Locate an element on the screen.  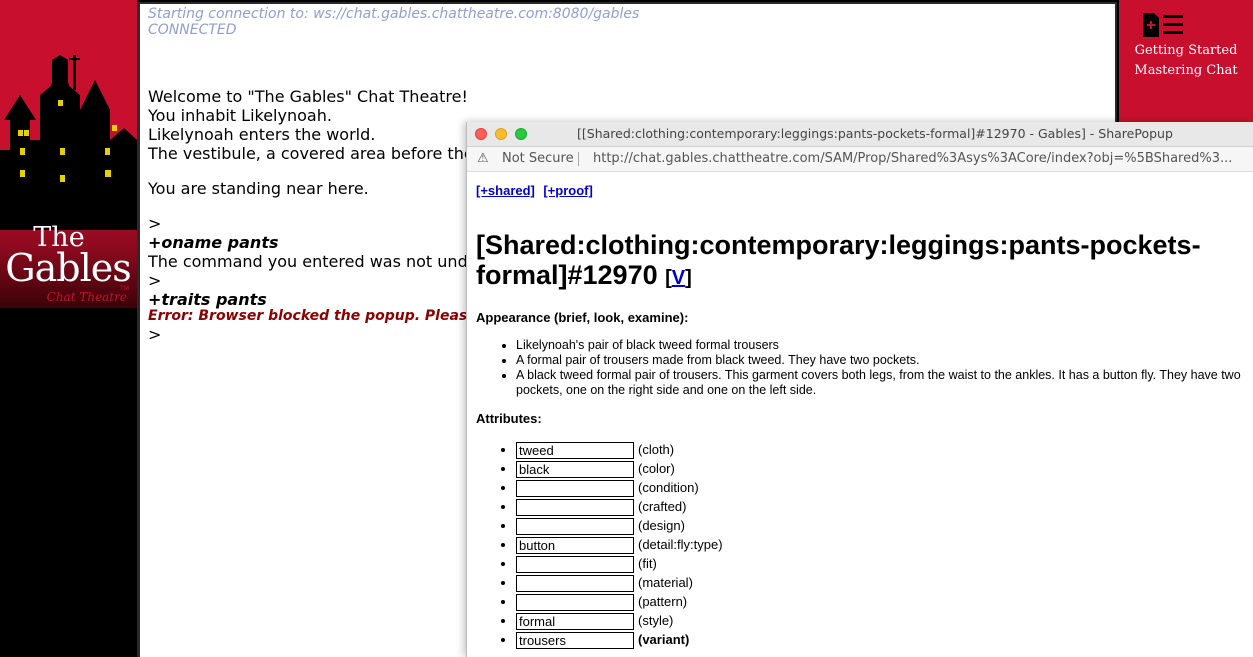
proof-link: [+proof] is located at coordinates (567, 190).